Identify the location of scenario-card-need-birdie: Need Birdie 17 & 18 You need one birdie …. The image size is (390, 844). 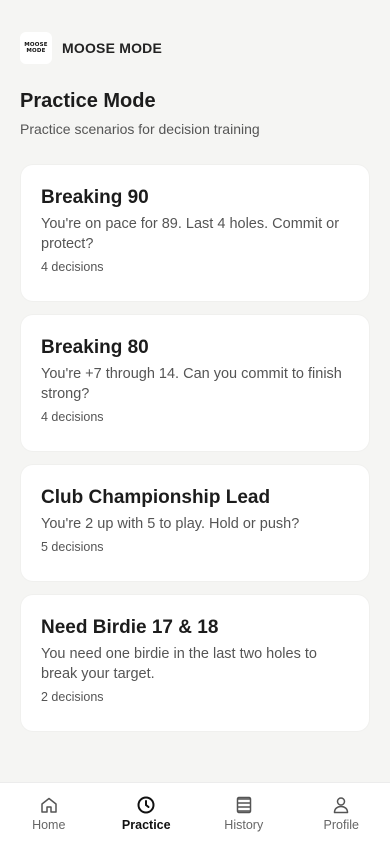
(195, 663).